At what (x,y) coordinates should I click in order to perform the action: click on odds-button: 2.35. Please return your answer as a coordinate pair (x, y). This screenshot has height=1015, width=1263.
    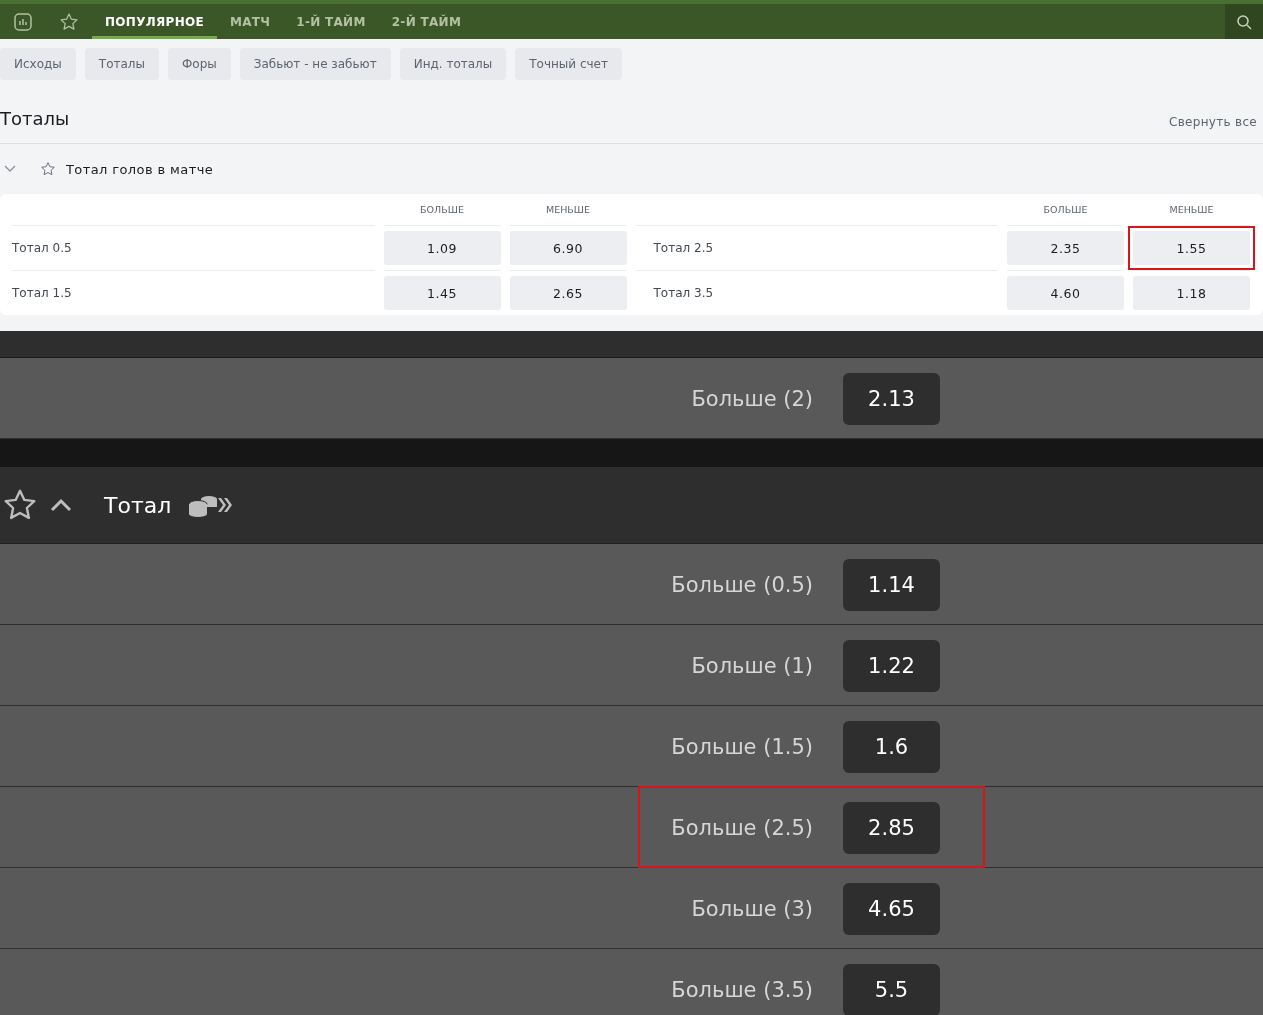
    Looking at the image, I should click on (1065, 248).